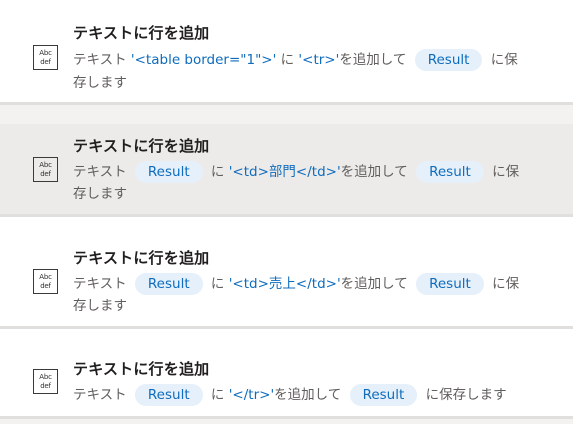 The width and height of the screenshot is (573, 424). I want to click on line-literal: '</tr>', so click(251, 395).